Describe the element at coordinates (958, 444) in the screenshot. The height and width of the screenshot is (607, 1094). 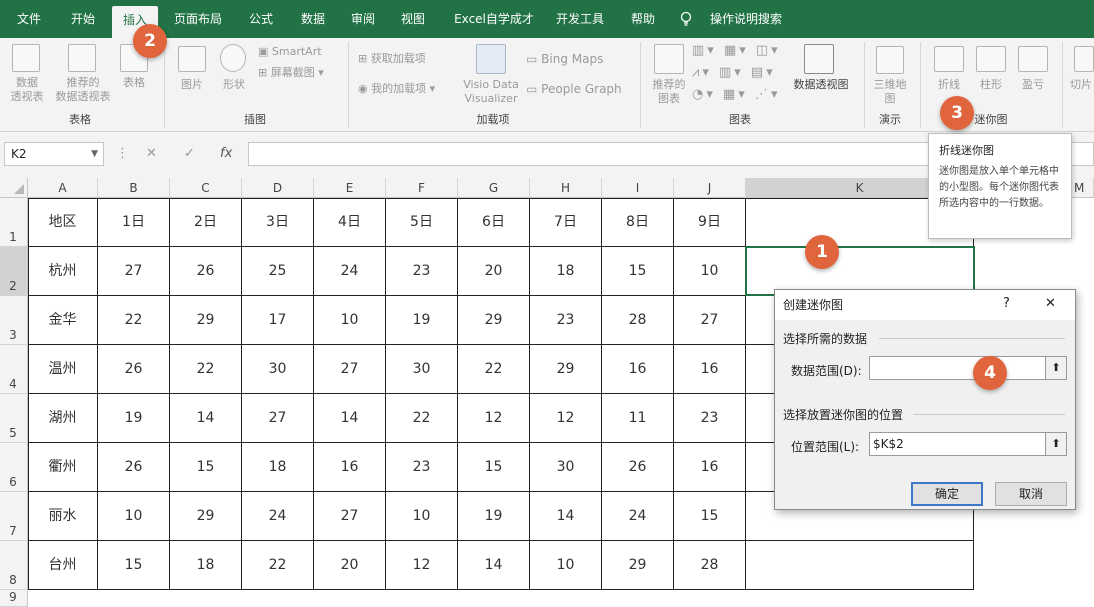
I see `location-range-input: $K$2` at that location.